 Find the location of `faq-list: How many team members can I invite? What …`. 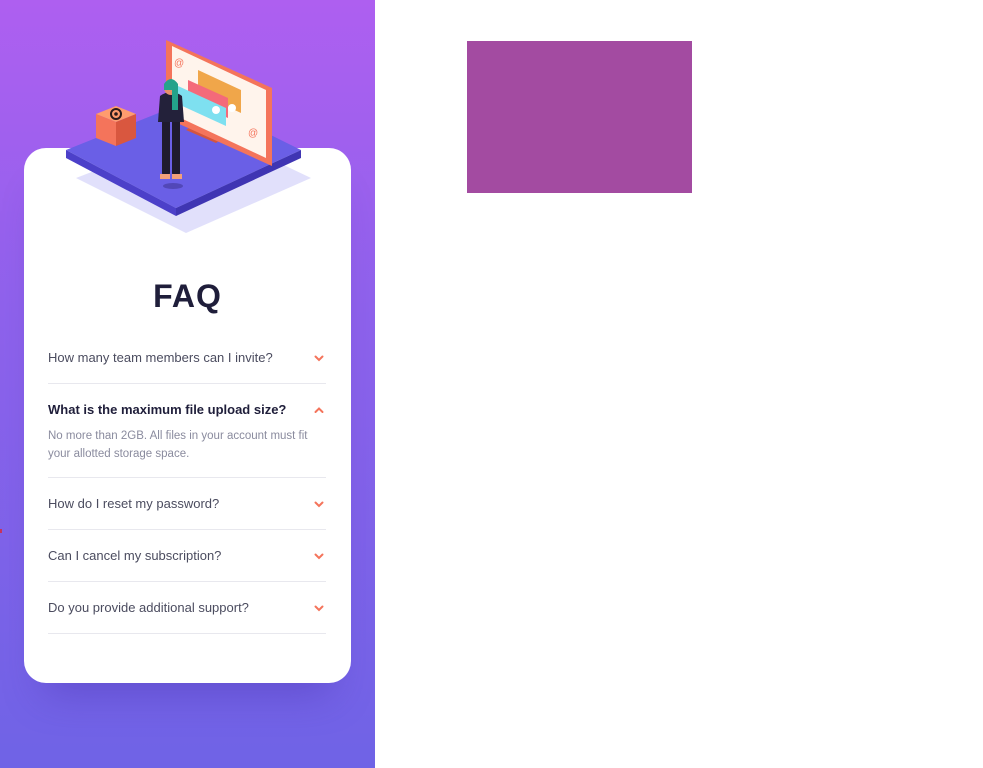

faq-list: How many team members can I invite? What … is located at coordinates (187, 483).